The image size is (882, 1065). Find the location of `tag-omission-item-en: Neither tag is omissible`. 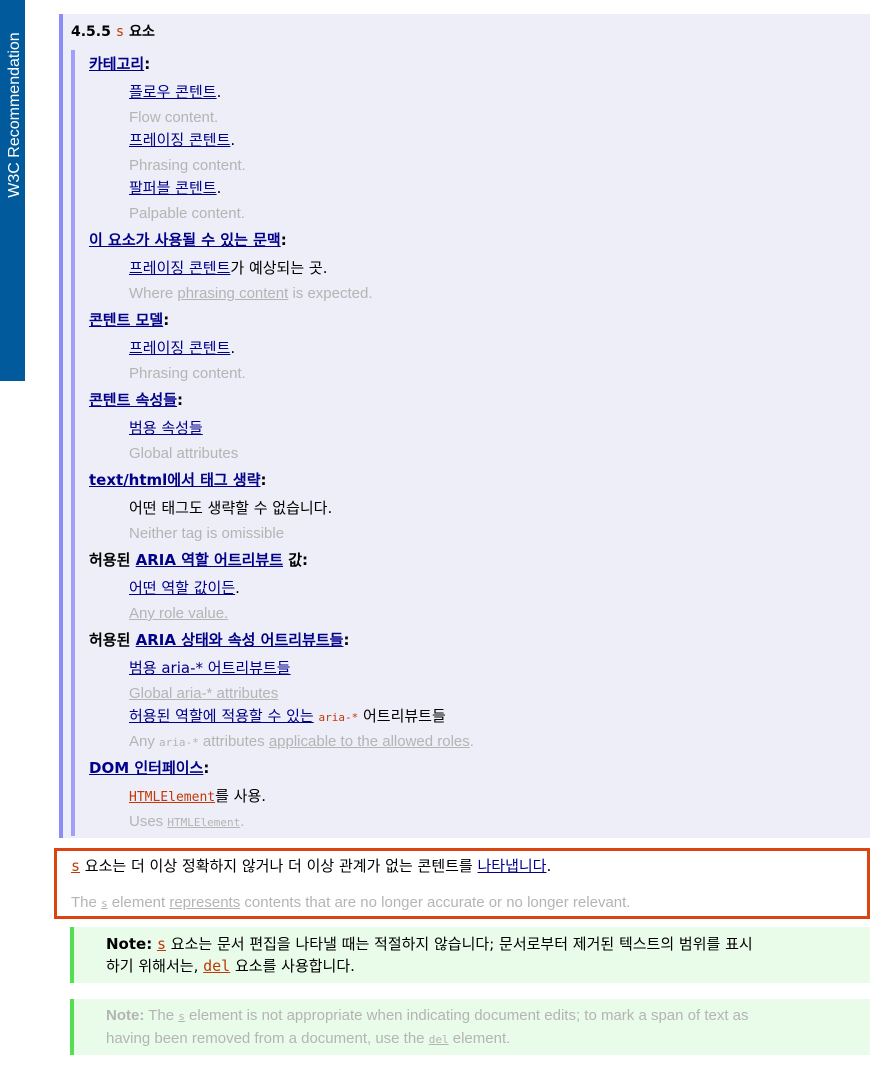

tag-omission-item-en: Neither tag is omissible is located at coordinates (207, 533).